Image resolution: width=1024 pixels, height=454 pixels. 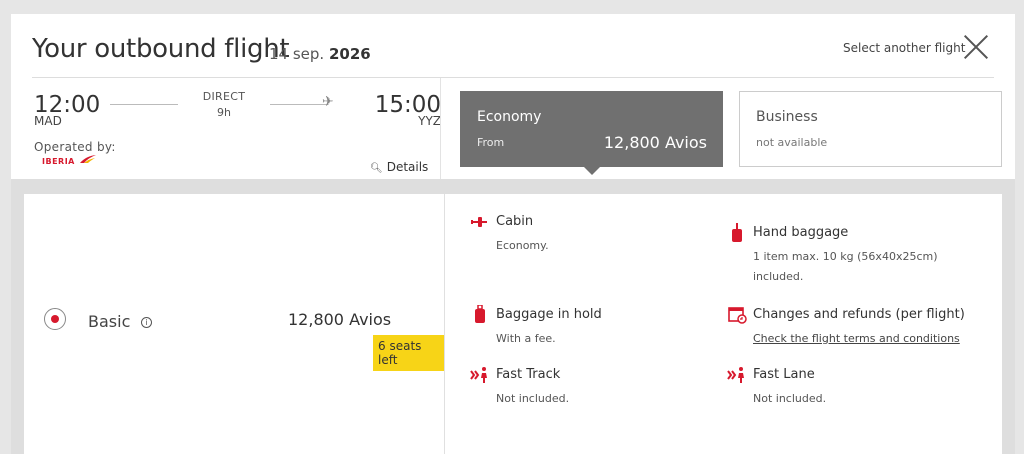 What do you see at coordinates (509, 117) in the screenshot?
I see `economy-name: Economy` at bounding box center [509, 117].